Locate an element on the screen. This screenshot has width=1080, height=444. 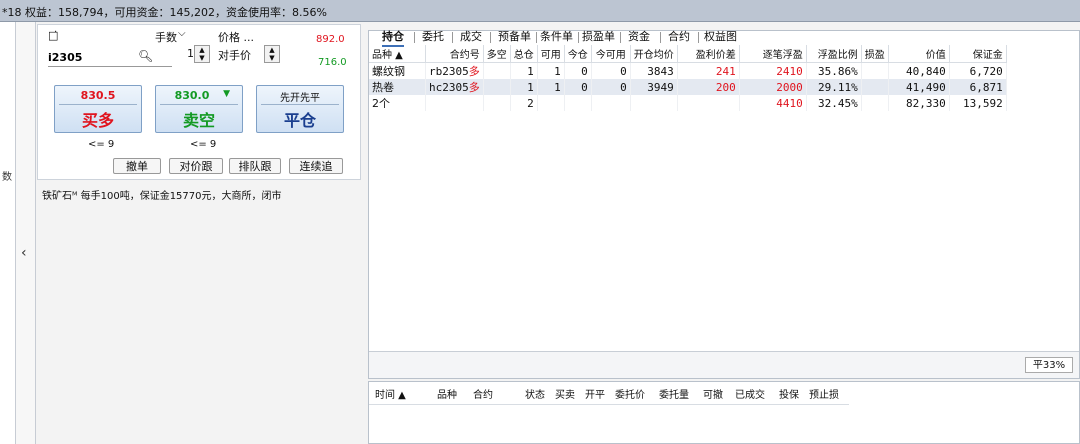
cell-value: 41,490 is located at coordinates (919, 87).